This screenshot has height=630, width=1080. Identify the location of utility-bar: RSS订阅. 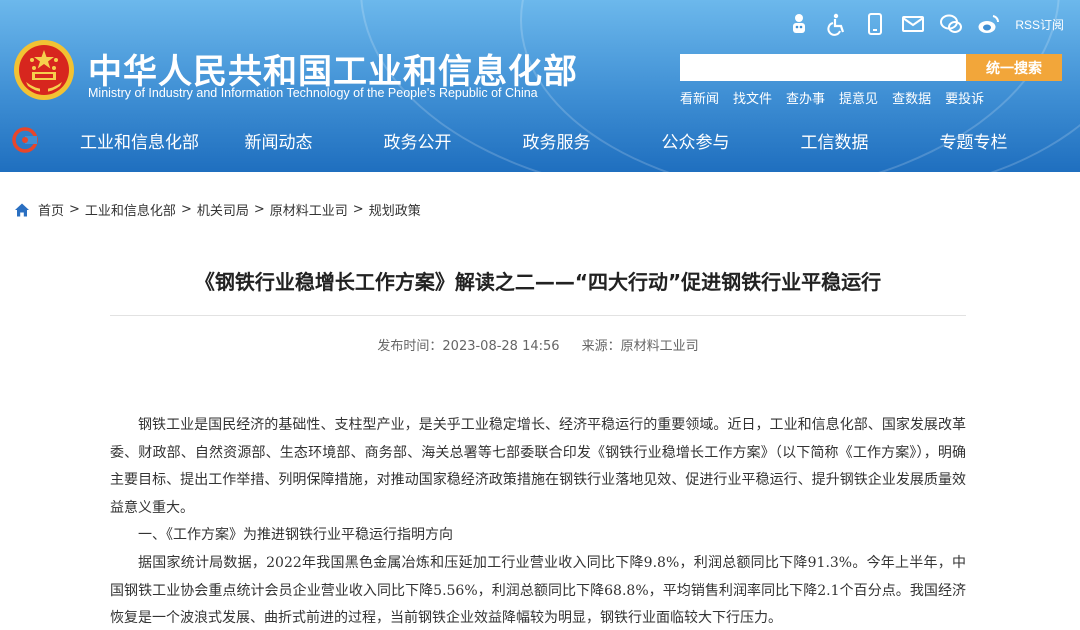
(925, 24).